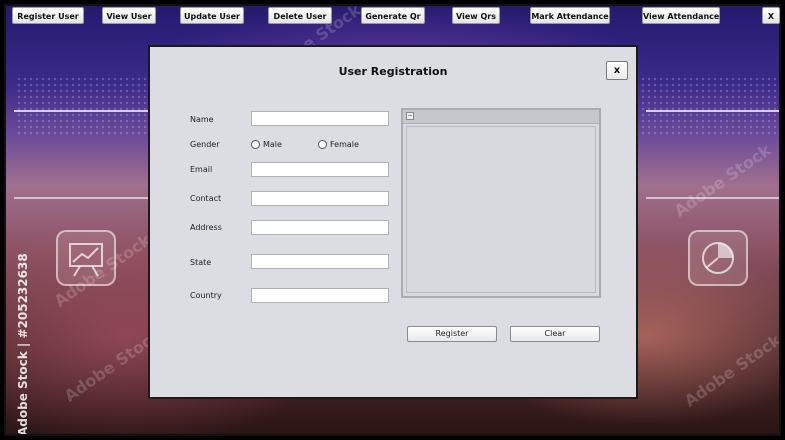 The width and height of the screenshot is (785, 440). I want to click on gender-label: Gender, so click(205, 144).